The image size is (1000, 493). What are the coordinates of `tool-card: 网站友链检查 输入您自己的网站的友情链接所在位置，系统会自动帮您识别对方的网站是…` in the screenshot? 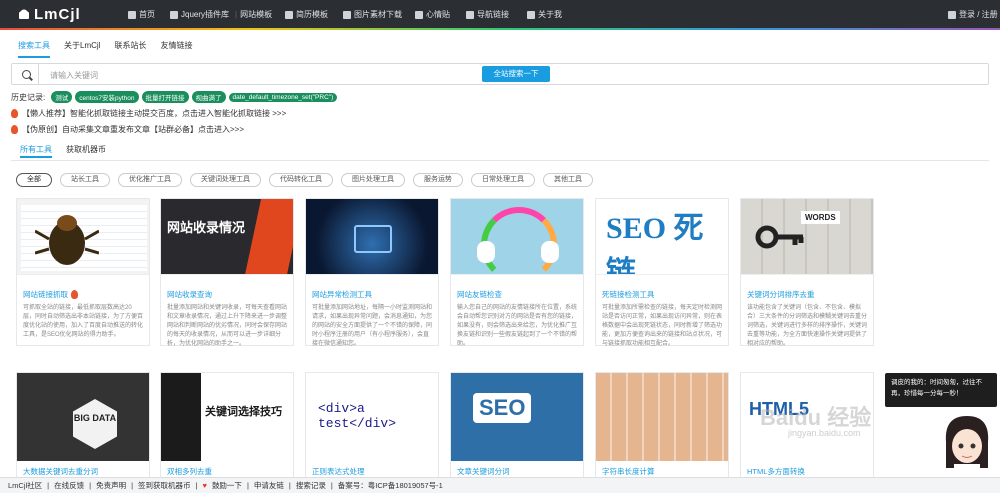 It's located at (517, 272).